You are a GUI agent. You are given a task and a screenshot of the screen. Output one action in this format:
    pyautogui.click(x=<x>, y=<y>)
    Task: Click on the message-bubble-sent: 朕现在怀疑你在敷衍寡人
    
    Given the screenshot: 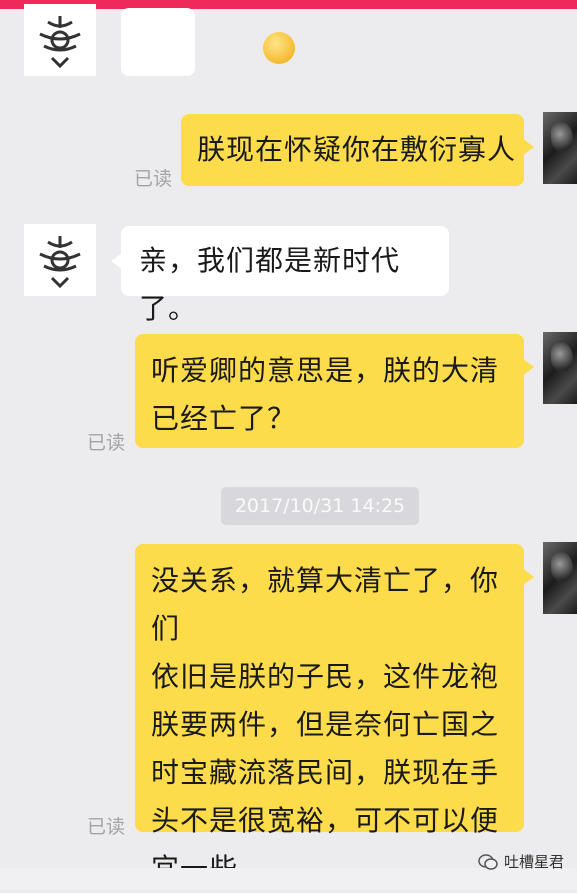 What is the action you would take?
    pyautogui.click(x=357, y=150)
    